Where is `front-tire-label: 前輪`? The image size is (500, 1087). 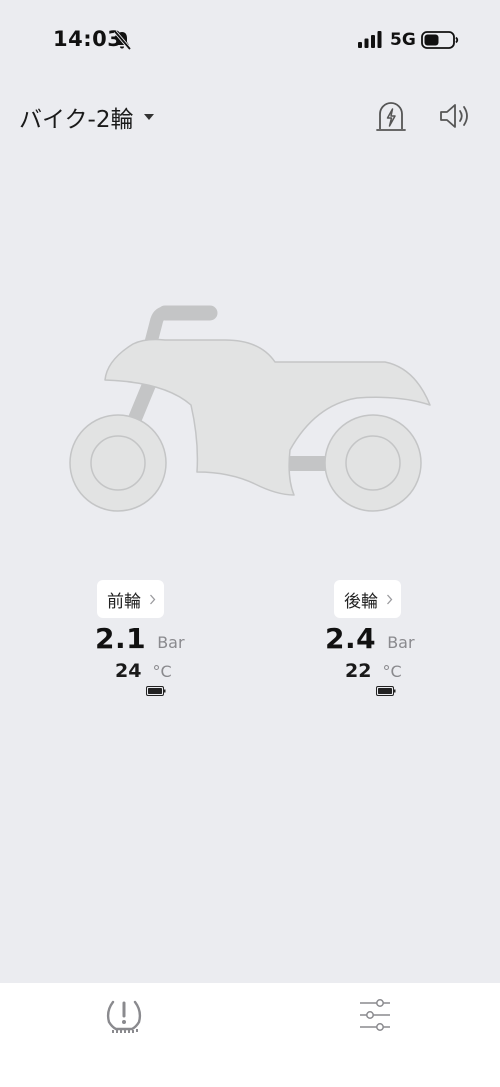 front-tire-label: 前輪 is located at coordinates (124, 601).